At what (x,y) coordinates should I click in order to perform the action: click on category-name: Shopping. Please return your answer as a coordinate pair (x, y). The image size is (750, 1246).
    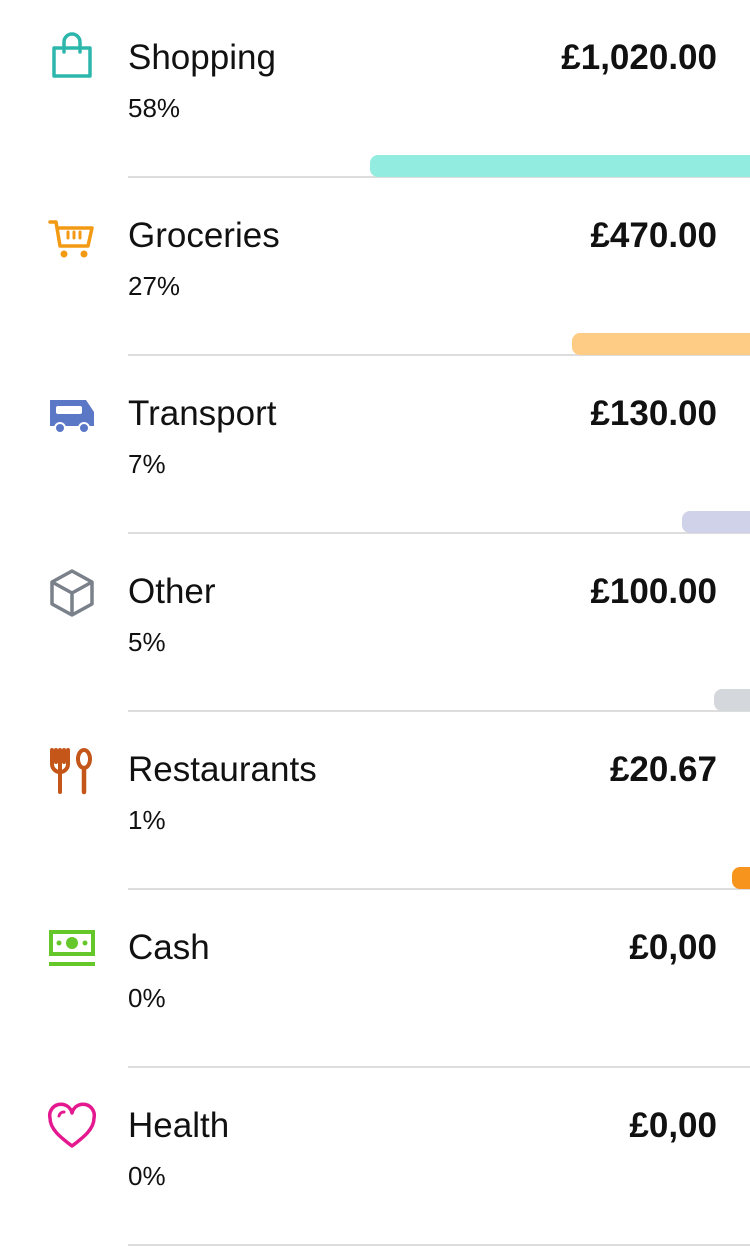
    Looking at the image, I should click on (202, 57).